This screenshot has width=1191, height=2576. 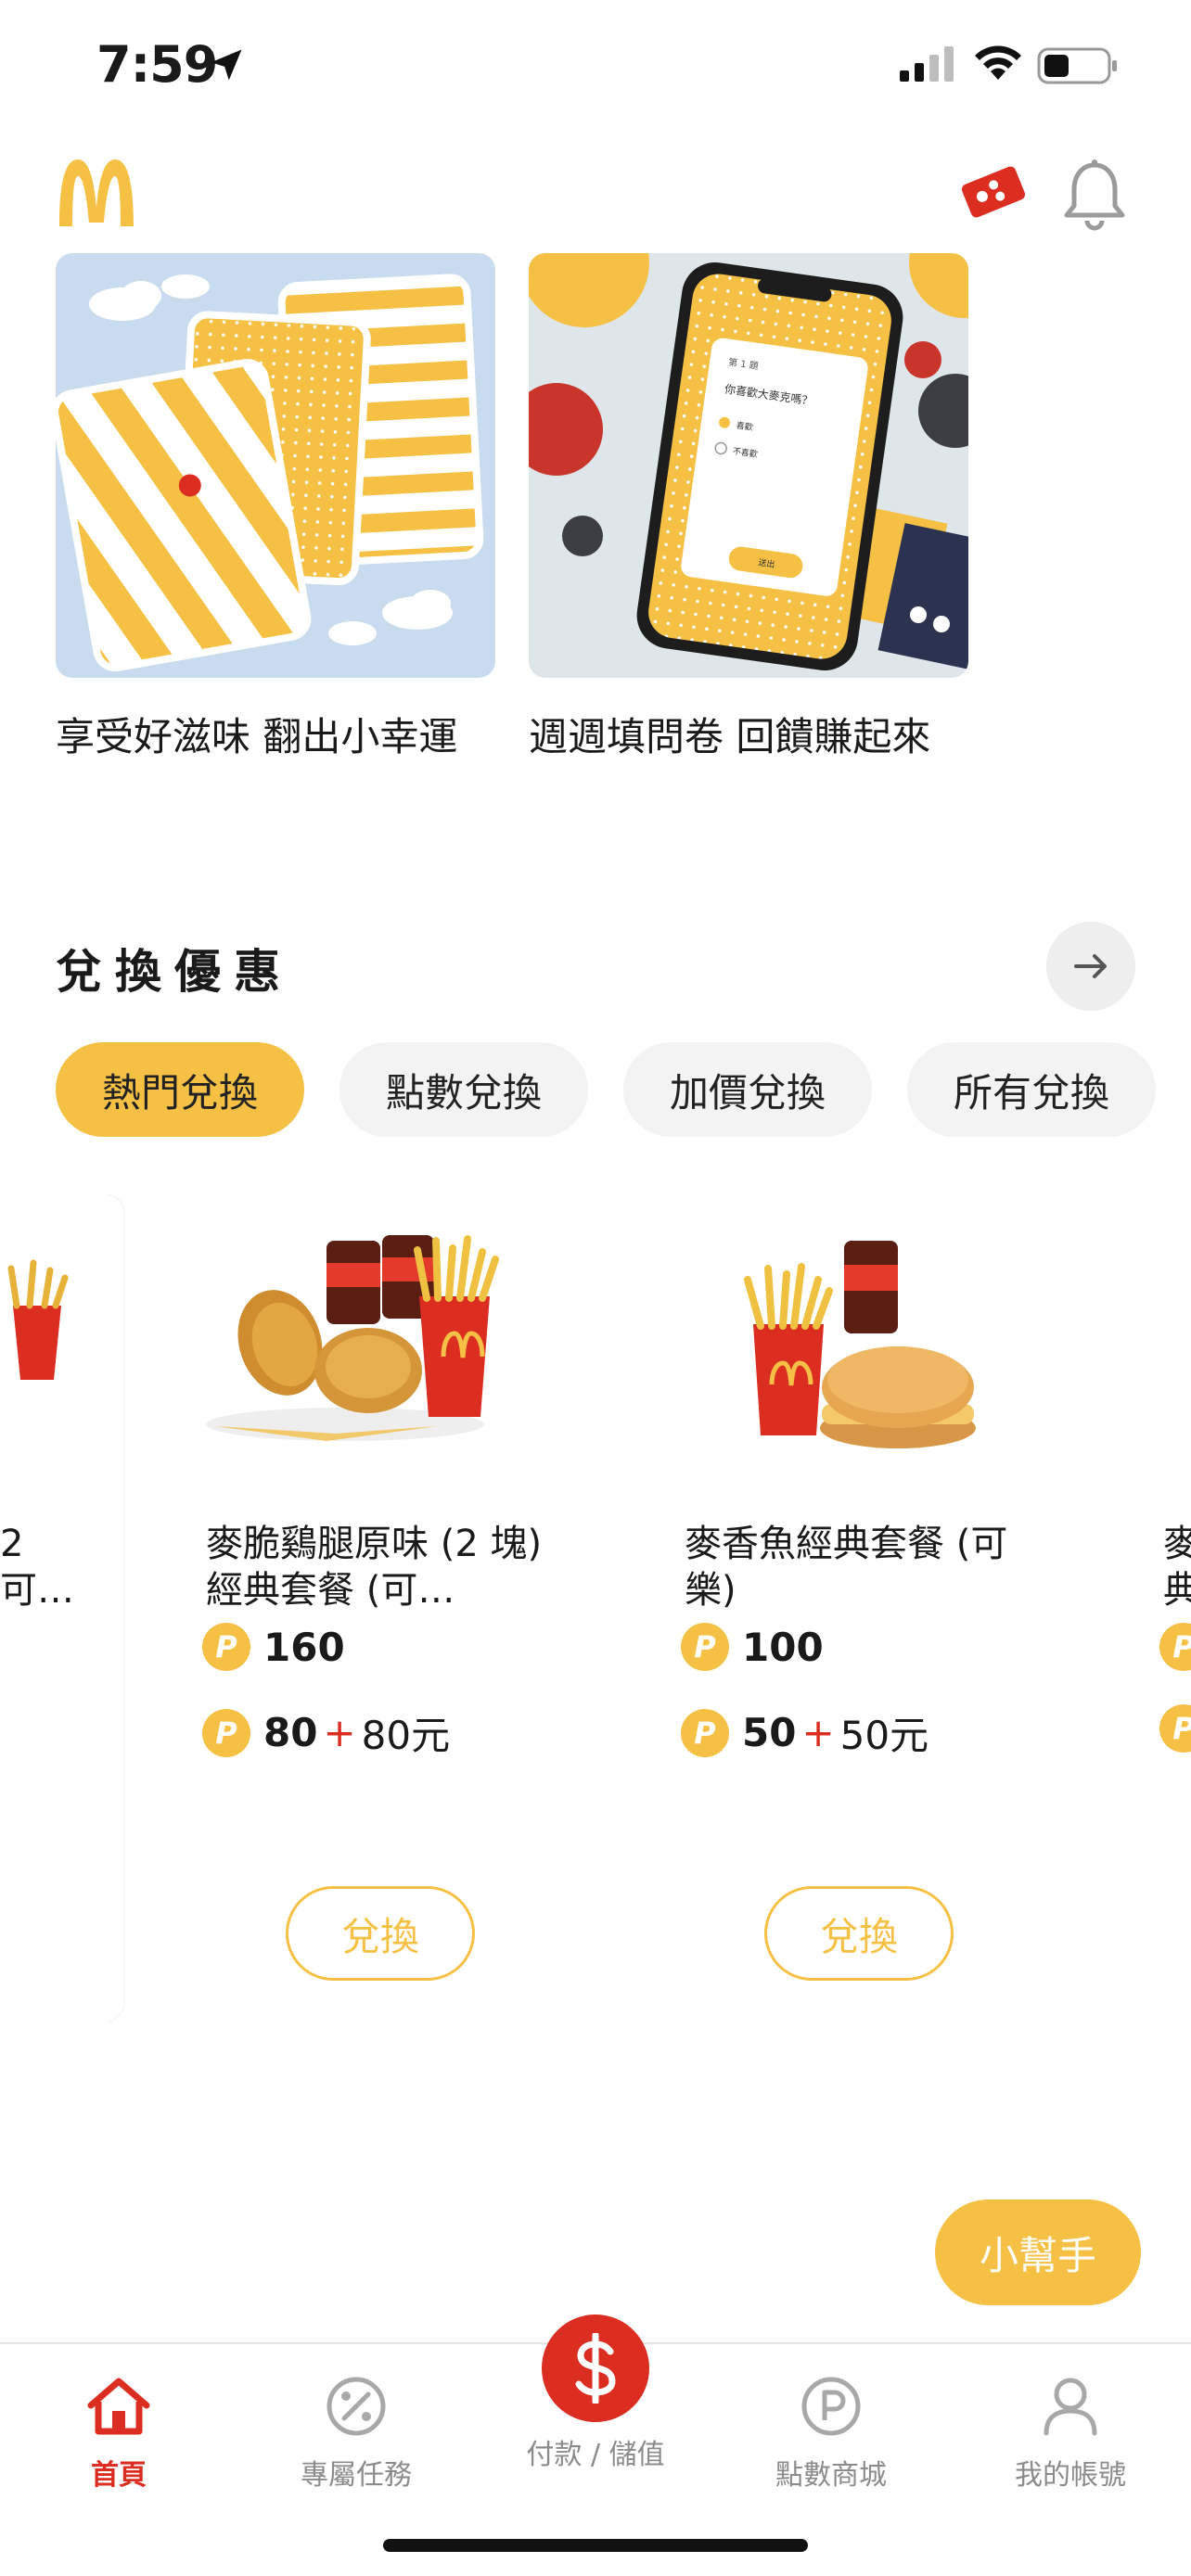 I want to click on bell-icon, so click(x=1095, y=195).